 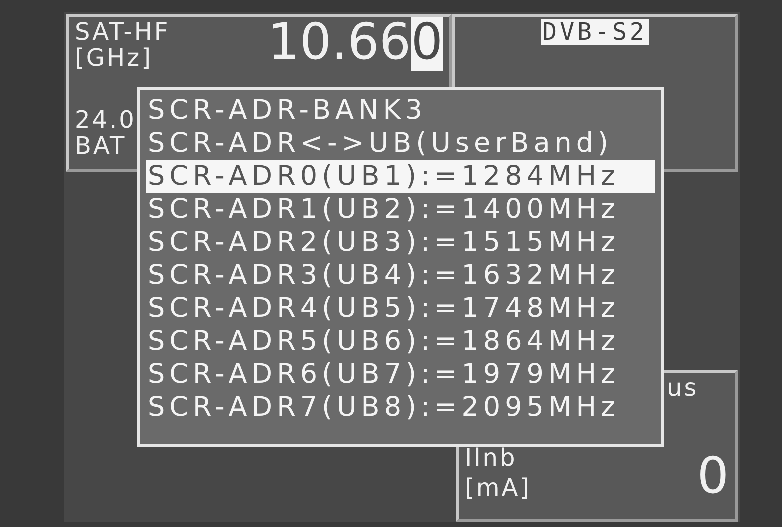 What do you see at coordinates (101, 146) in the screenshot?
I see `battery-label: BAT` at bounding box center [101, 146].